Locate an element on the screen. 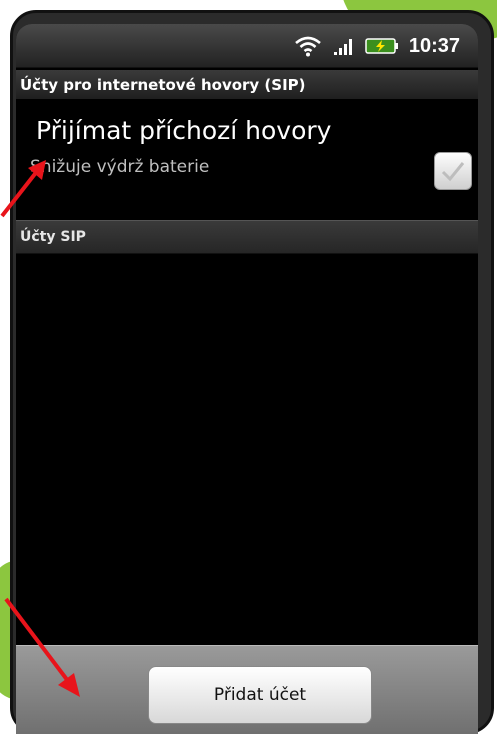 This screenshot has width=497, height=734. check-icon is located at coordinates (453, 172).